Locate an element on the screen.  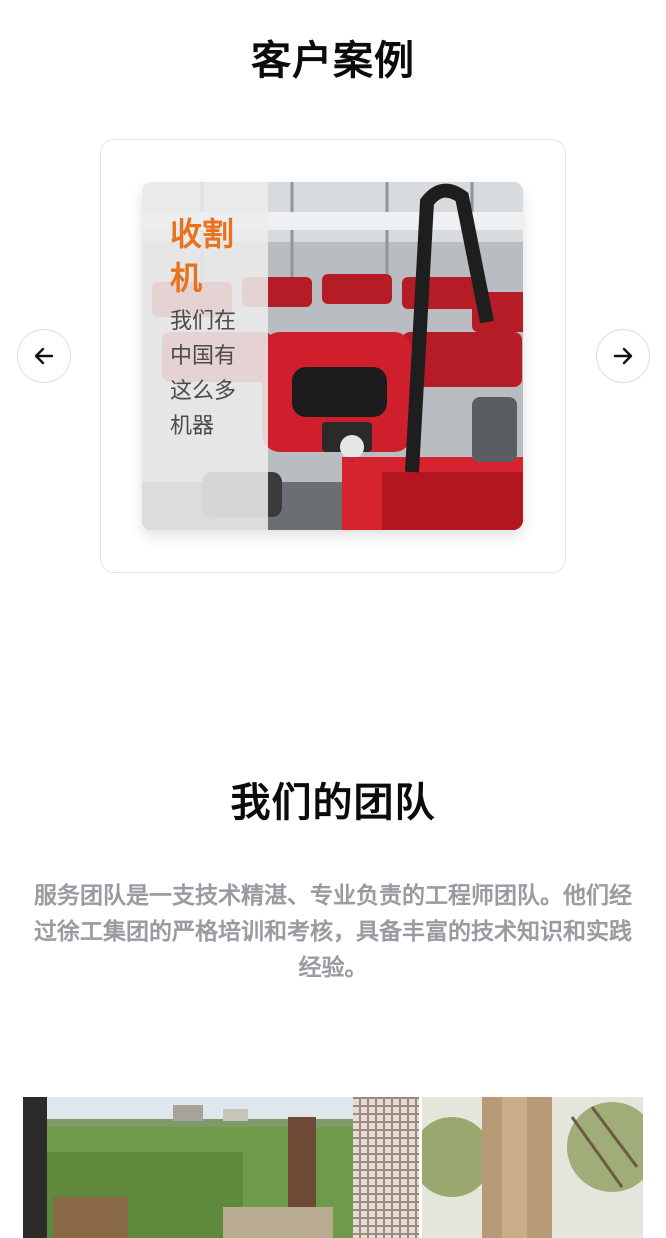
carousel-prev-button is located at coordinates (44, 356).